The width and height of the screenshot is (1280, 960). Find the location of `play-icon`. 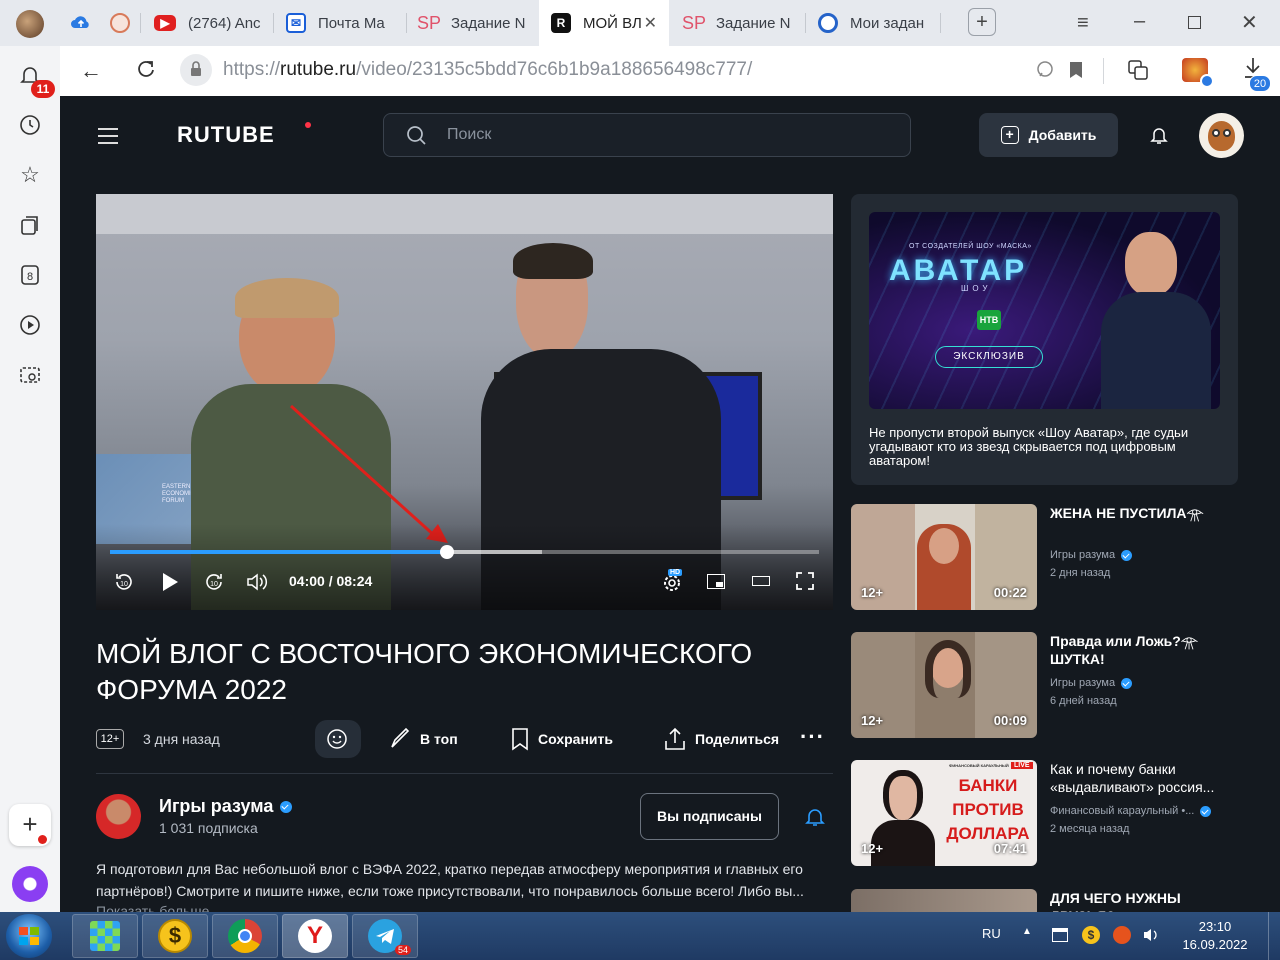

play-icon is located at coordinates (170, 584).